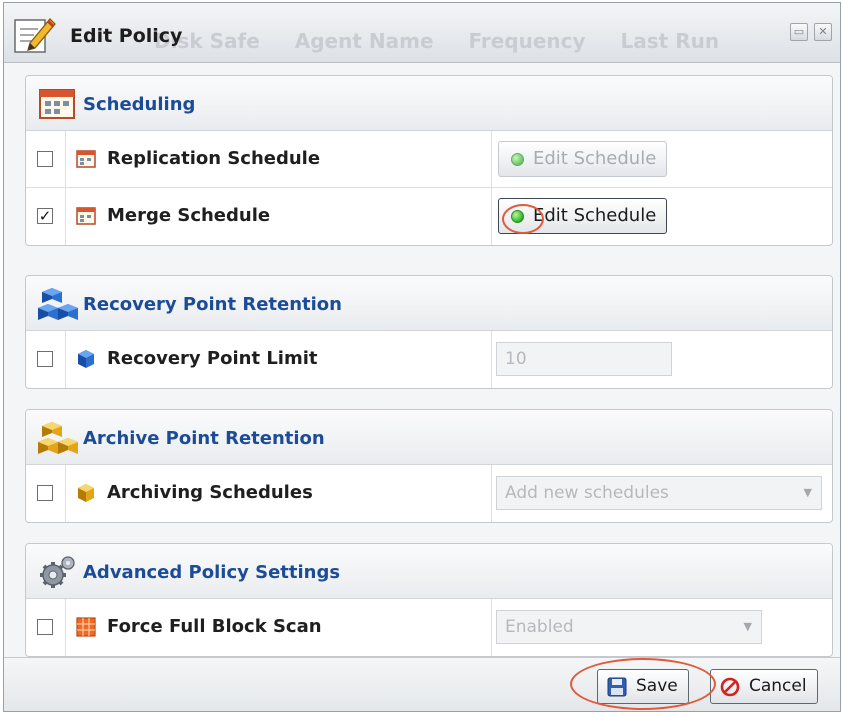 The height and width of the screenshot is (715, 843). I want to click on force-full-block-scan-row: Force Full Block Scan Enabled ▼, so click(429, 627).